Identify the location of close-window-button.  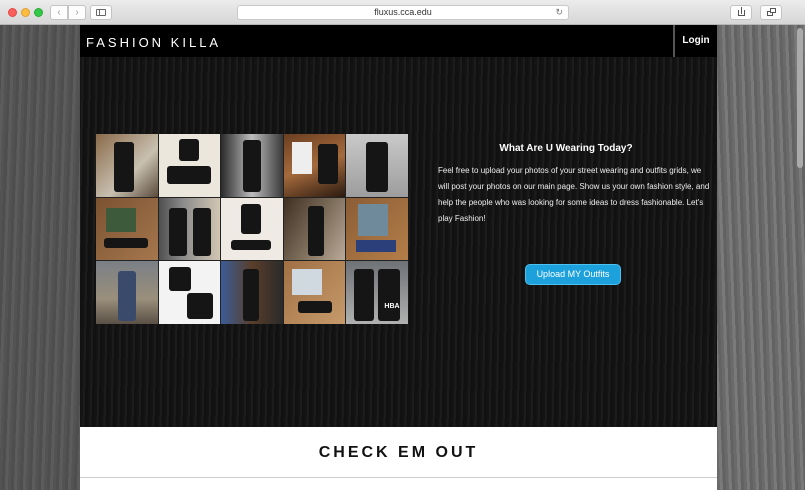
(12, 12).